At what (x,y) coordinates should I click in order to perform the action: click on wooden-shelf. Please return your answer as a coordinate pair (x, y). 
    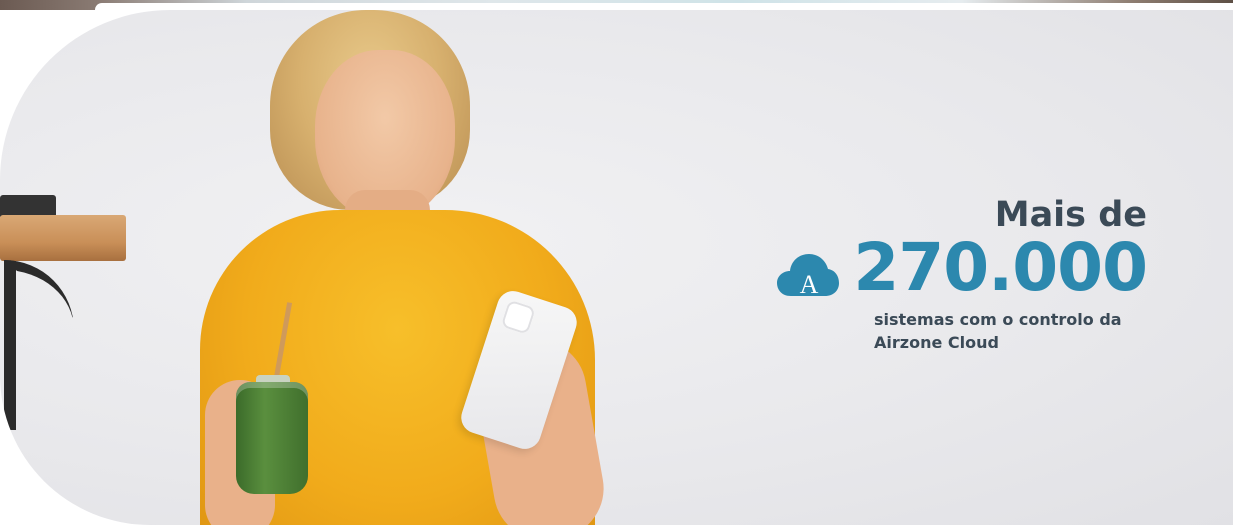
    Looking at the image, I should click on (63, 238).